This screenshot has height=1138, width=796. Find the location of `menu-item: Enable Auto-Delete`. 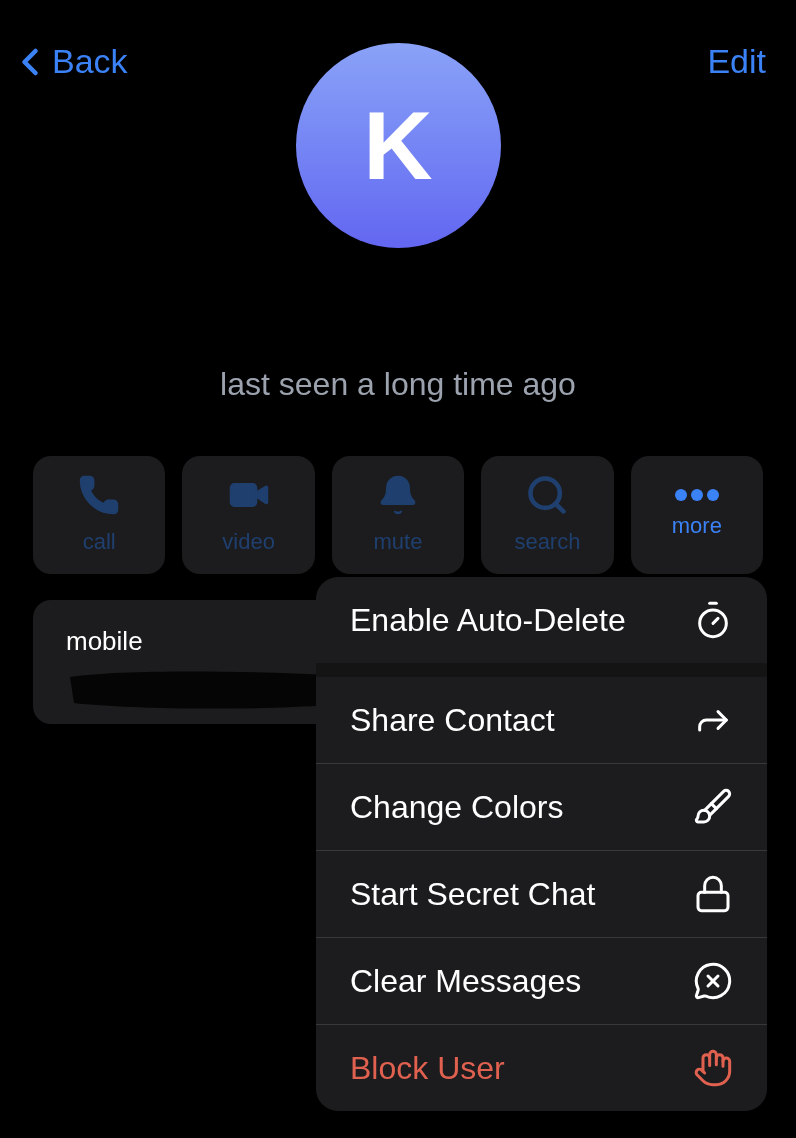

menu-item: Enable Auto-Delete is located at coordinates (541, 620).